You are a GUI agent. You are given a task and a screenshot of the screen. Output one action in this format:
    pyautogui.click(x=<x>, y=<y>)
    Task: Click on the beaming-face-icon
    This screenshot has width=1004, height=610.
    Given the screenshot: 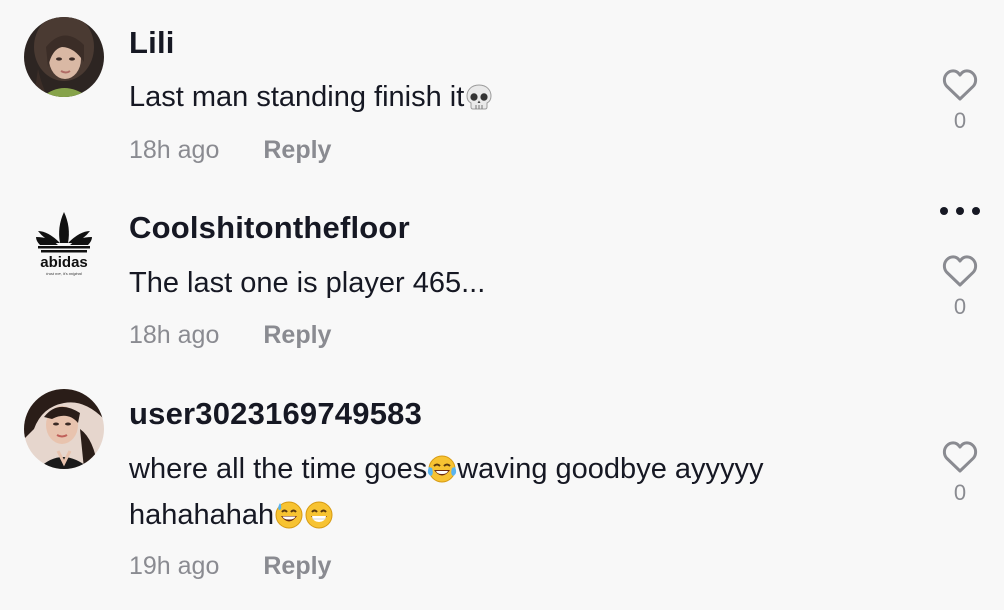 What is the action you would take?
    pyautogui.click(x=319, y=515)
    